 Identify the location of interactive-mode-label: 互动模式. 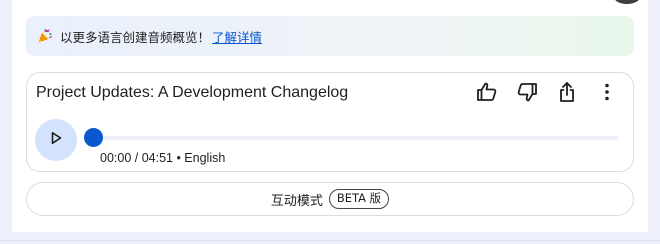
(296, 201).